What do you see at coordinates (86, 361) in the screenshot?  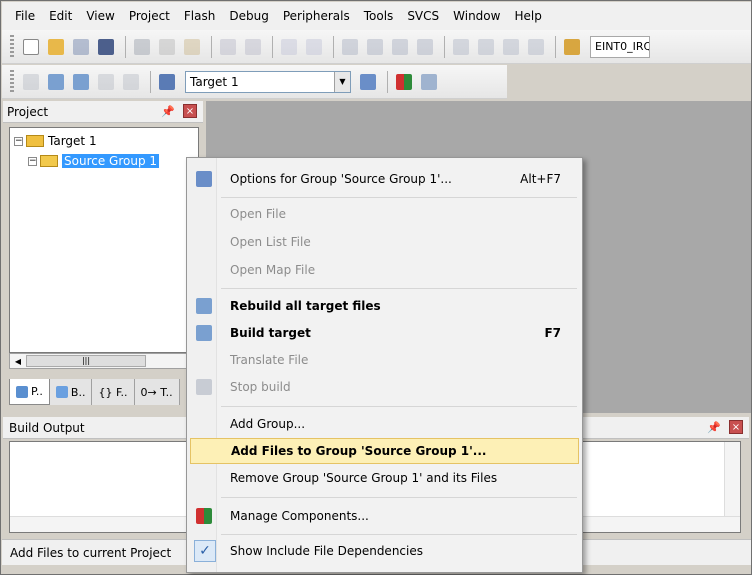 I see `scroll-thumb: |||` at bounding box center [86, 361].